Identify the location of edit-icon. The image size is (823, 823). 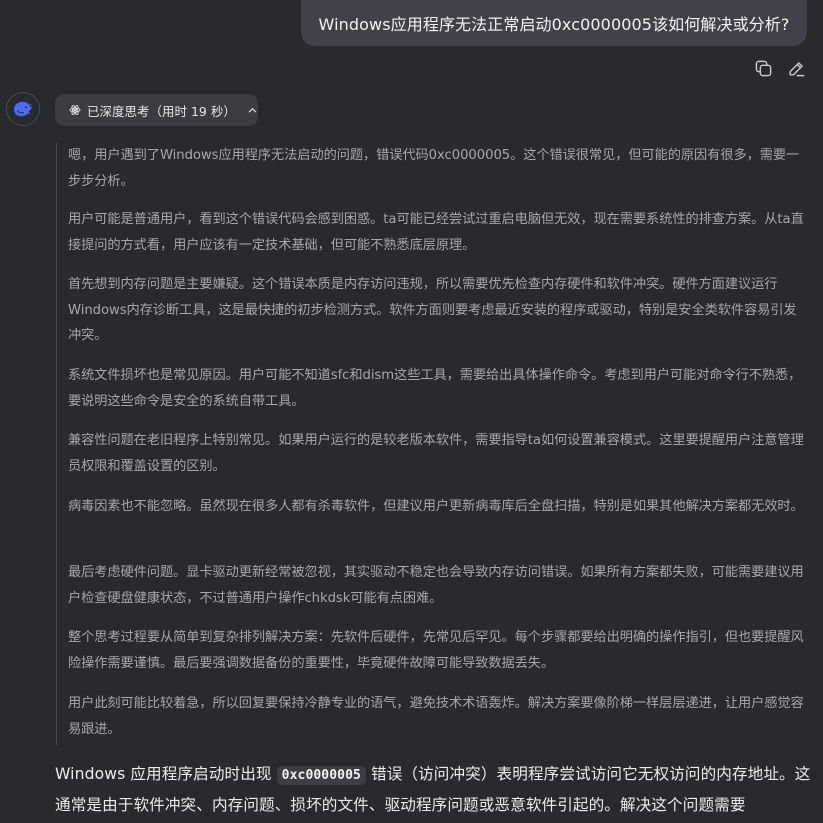
(796, 68).